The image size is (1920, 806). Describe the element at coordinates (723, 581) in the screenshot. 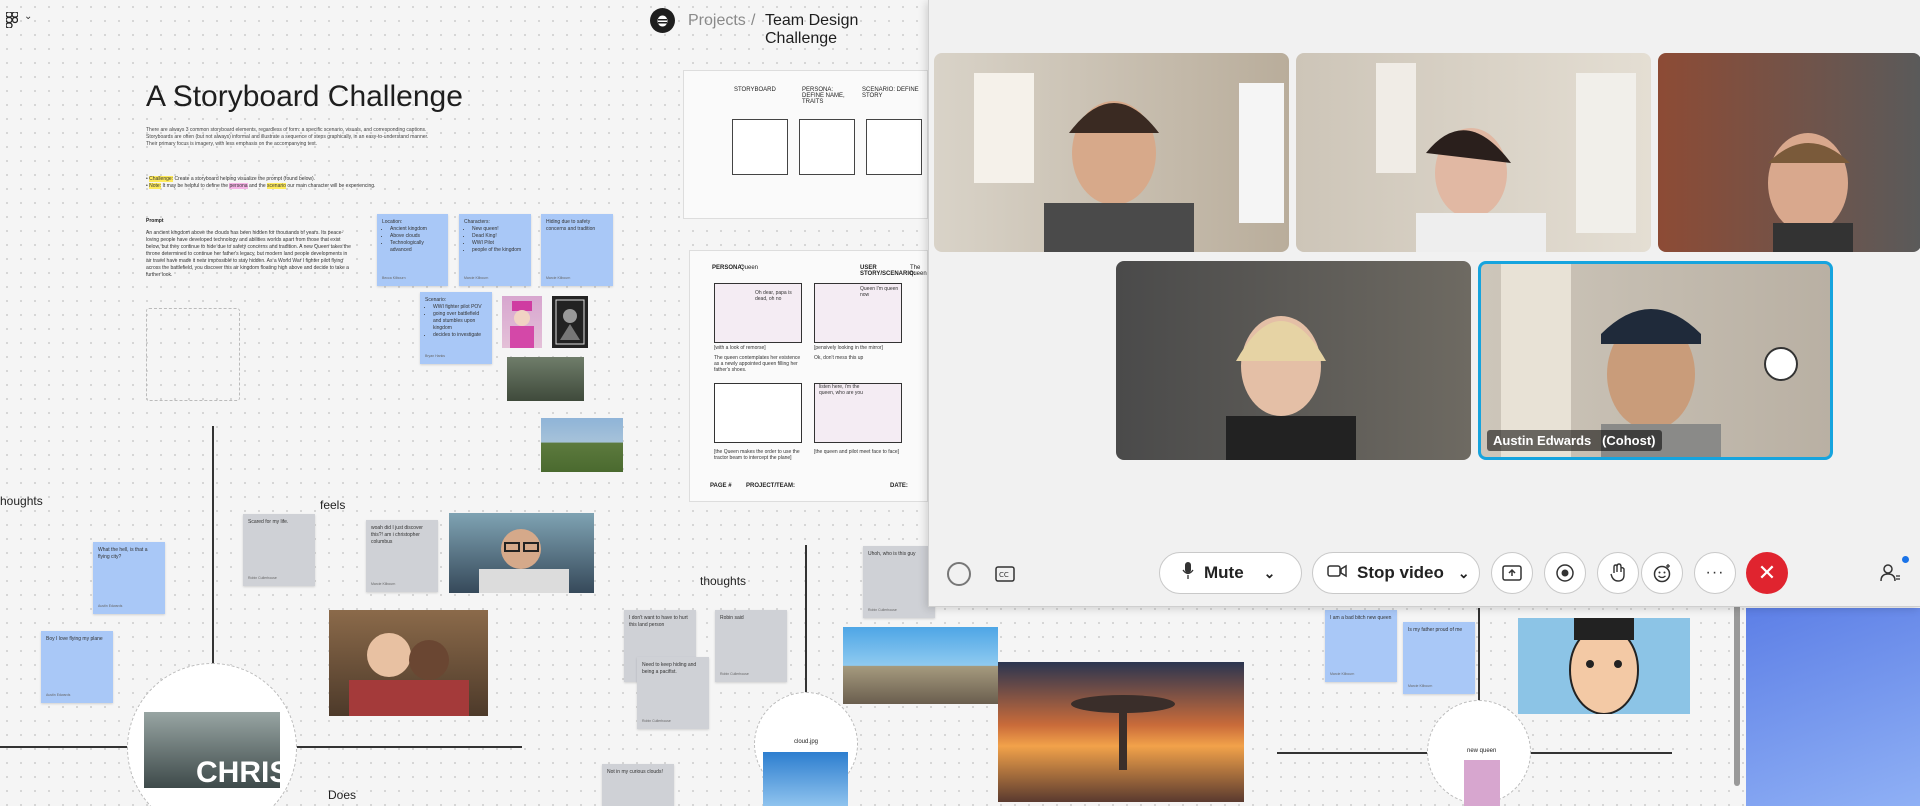

I see `label-thoughts: thoughts` at that location.